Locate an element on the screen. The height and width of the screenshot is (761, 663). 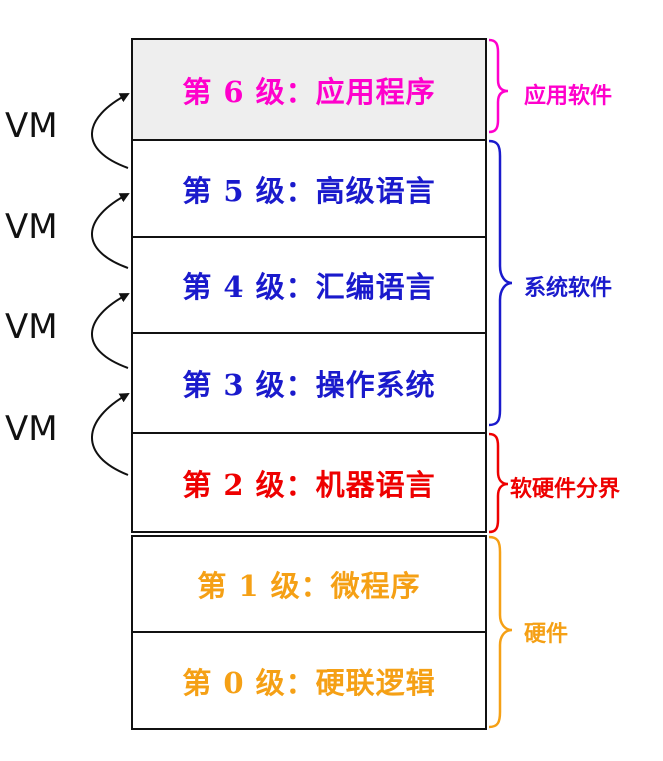
group-label-hardware: 硬件 is located at coordinates (546, 634).